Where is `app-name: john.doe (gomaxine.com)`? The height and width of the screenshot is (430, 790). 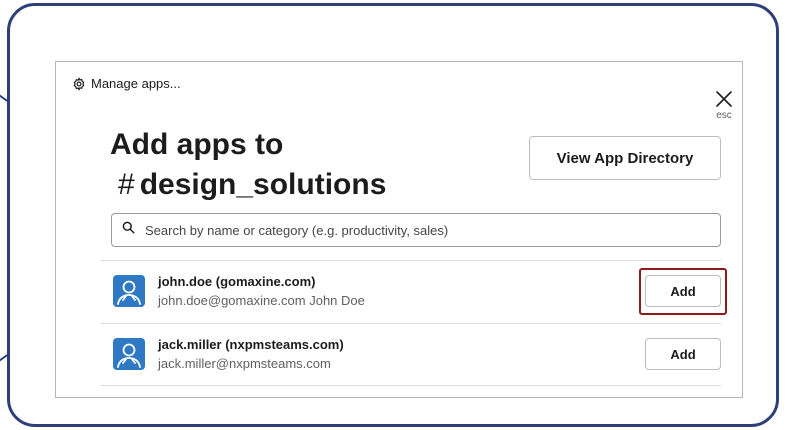 app-name: john.doe (gomaxine.com) is located at coordinates (237, 281).